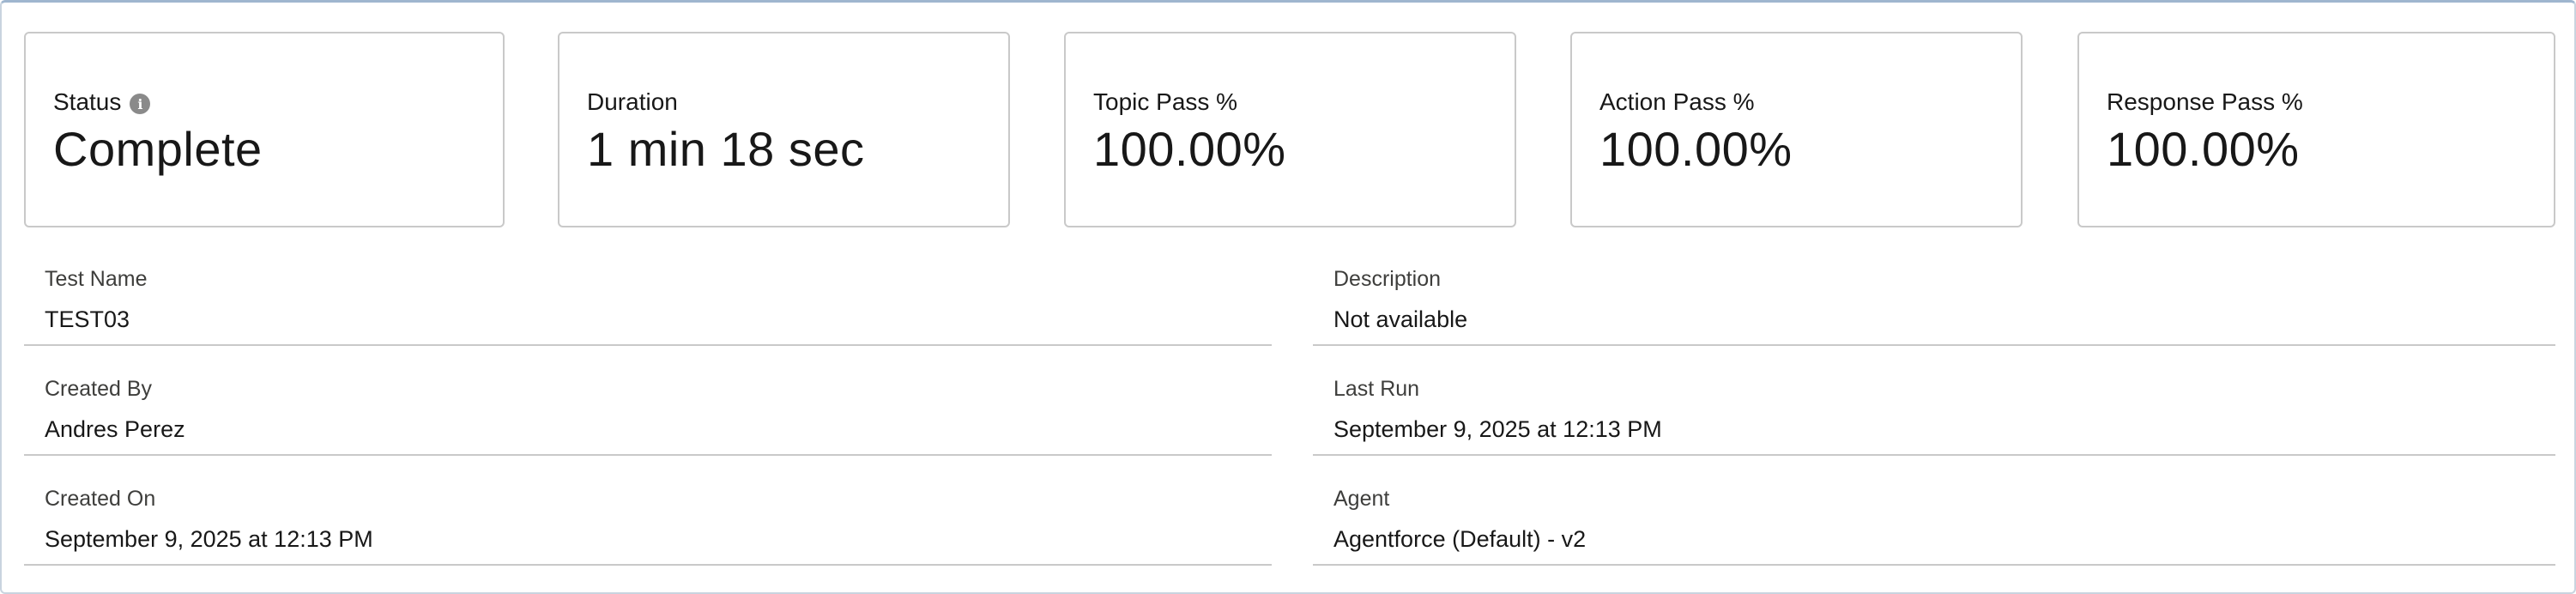  Describe the element at coordinates (1189, 149) in the screenshot. I see `topic-pass-value: 100.00%` at that location.